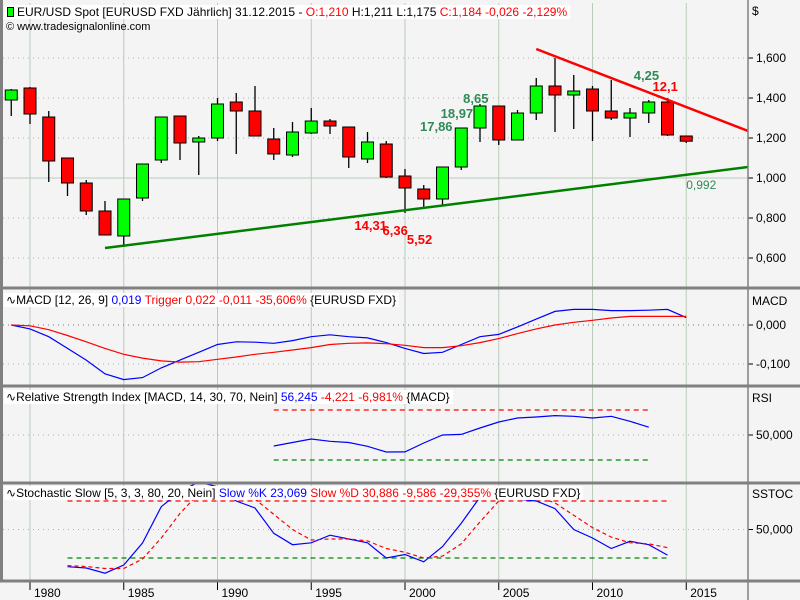 This screenshot has height=600, width=800. Describe the element at coordinates (299, 397) in the screenshot. I see `rsi-value: 56,245` at that location.